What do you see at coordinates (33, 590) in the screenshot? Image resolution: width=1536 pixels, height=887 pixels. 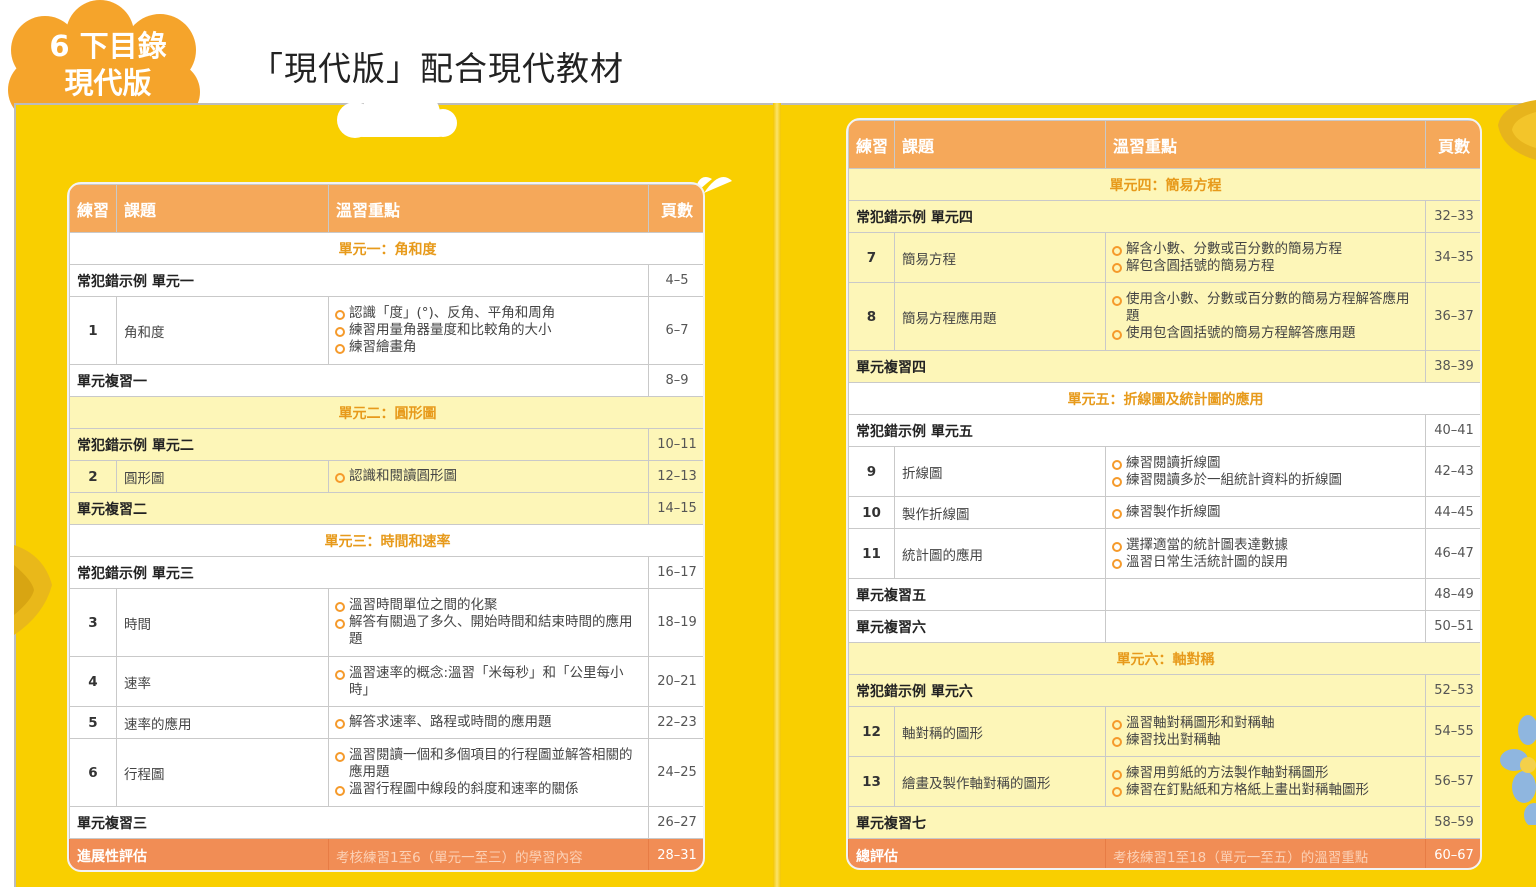 I see `leaf-decoration-left` at bounding box center [33, 590].